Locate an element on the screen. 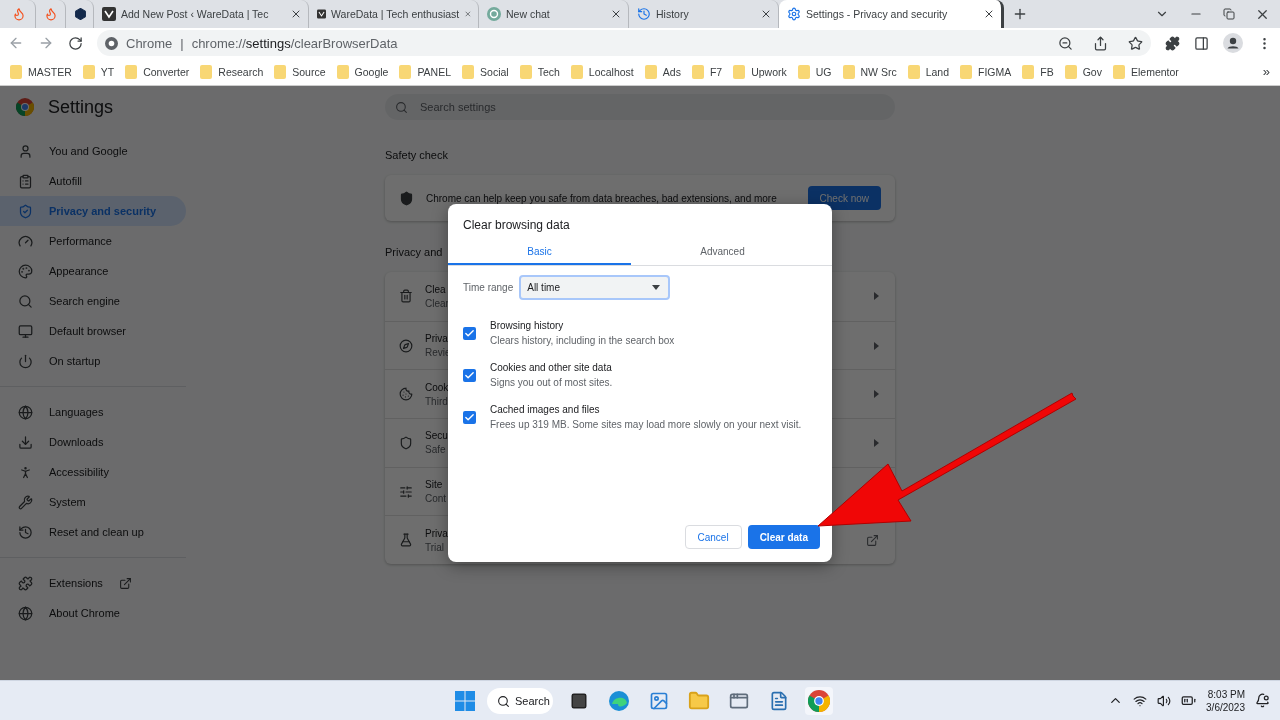 This screenshot has height=720, width=1280. address-bar: Chrome | chrome://settings/clearBrowserData is located at coordinates (624, 43).